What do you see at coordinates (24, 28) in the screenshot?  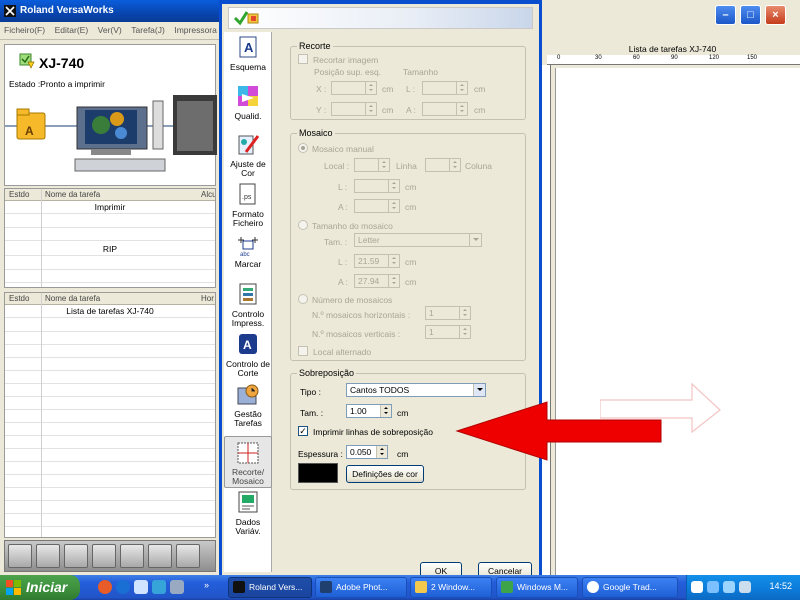 I see `menu-ficheiro: Ficheiro(F)` at bounding box center [24, 28].